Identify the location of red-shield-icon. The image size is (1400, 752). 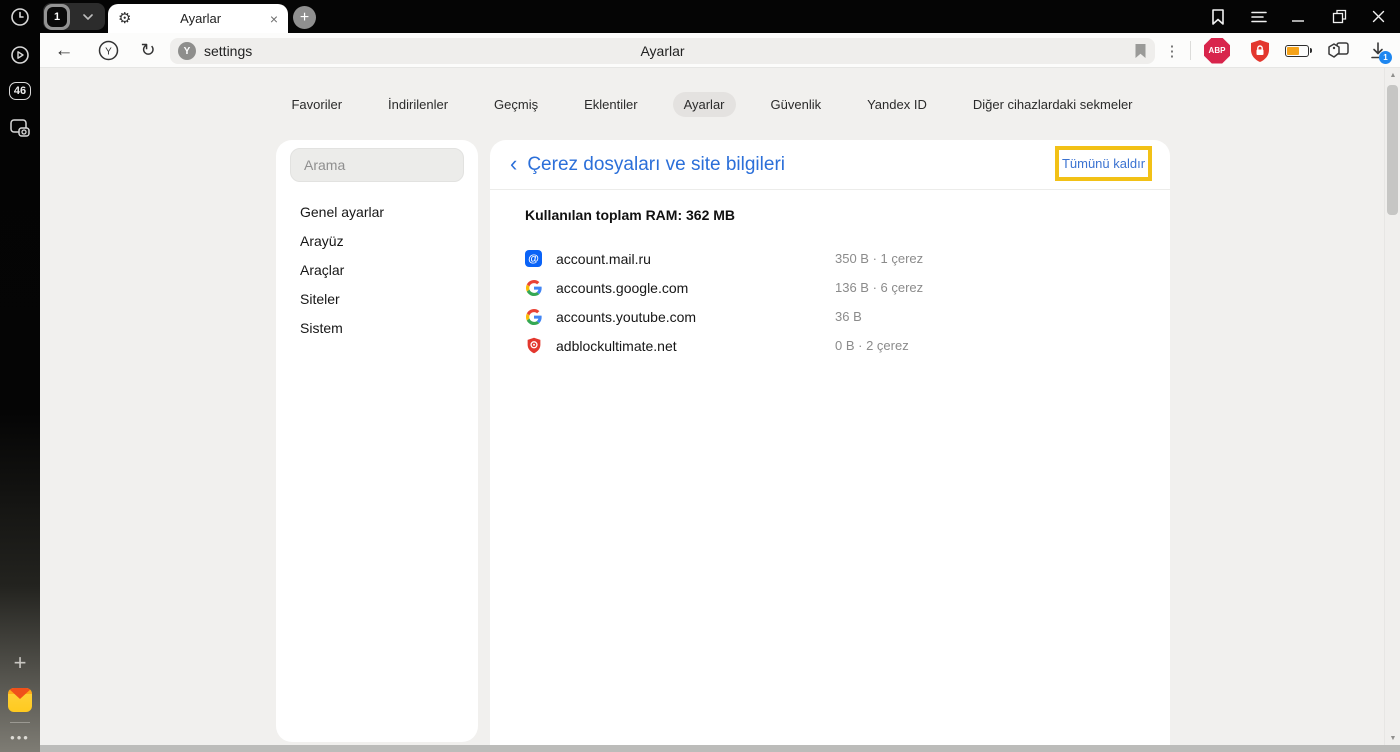
(533, 345).